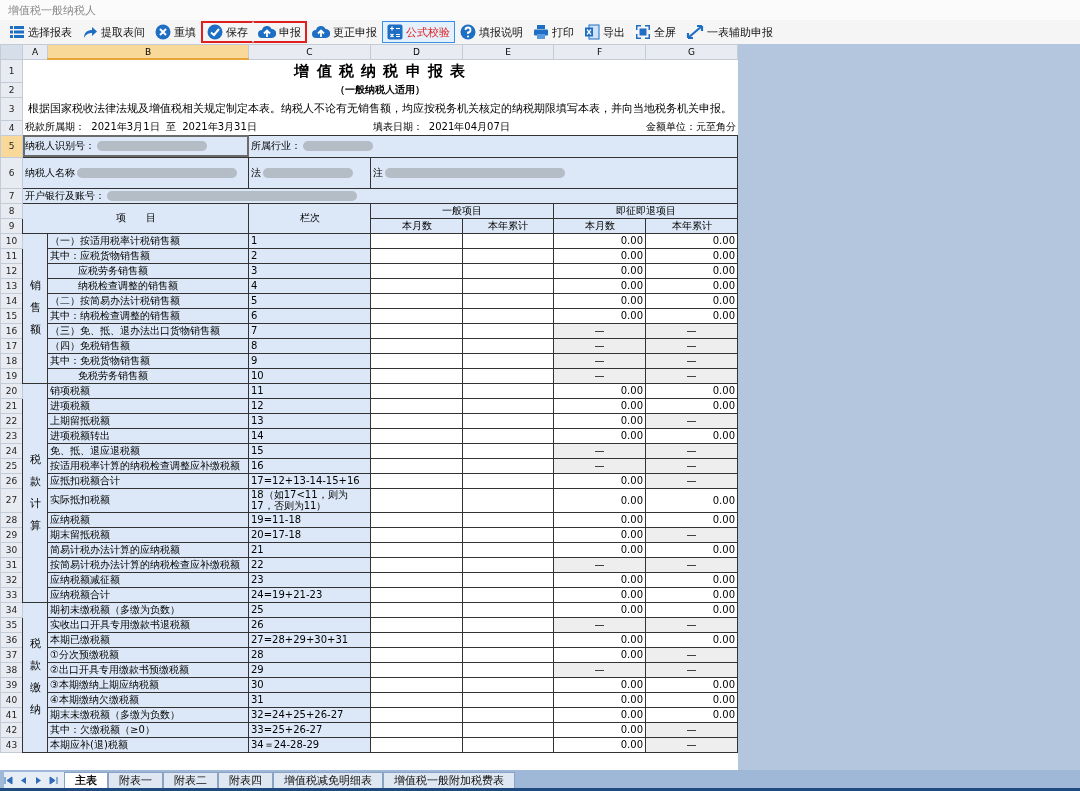 The image size is (1080, 791). Describe the element at coordinates (592, 32) in the screenshot. I see `spreadsheet-icon` at that location.